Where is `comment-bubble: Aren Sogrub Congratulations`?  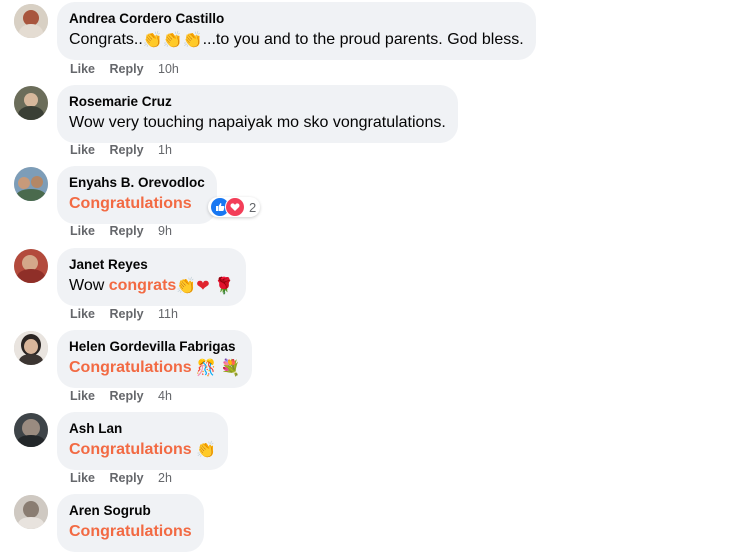 comment-bubble: Aren Sogrub Congratulations is located at coordinates (130, 523).